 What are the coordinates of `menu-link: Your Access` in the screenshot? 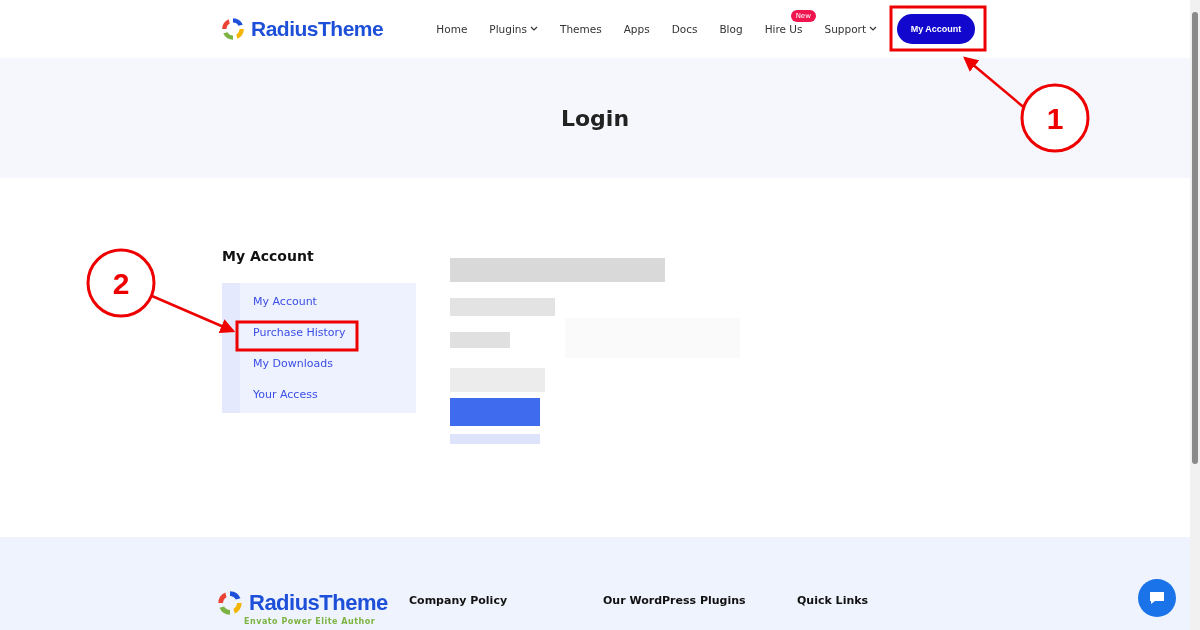 It's located at (328, 394).